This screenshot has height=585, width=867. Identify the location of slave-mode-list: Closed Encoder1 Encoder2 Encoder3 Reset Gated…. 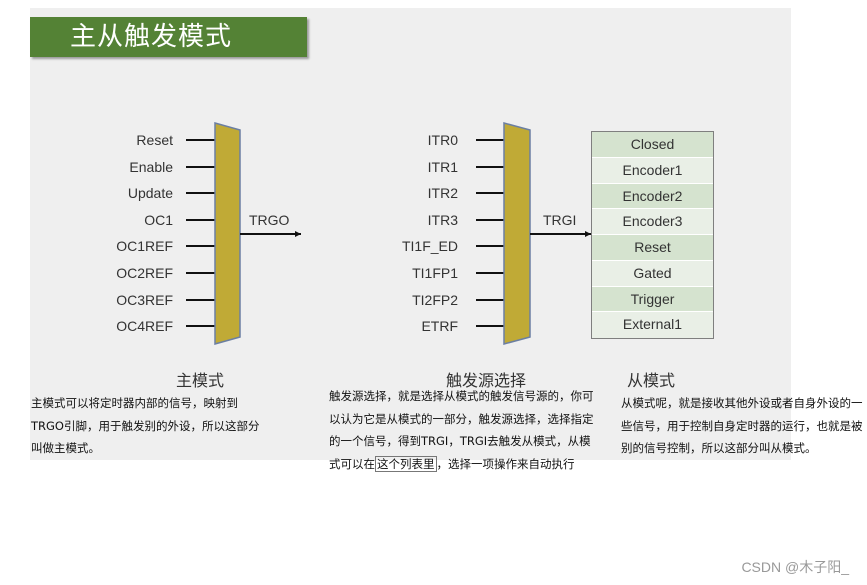
(652, 235).